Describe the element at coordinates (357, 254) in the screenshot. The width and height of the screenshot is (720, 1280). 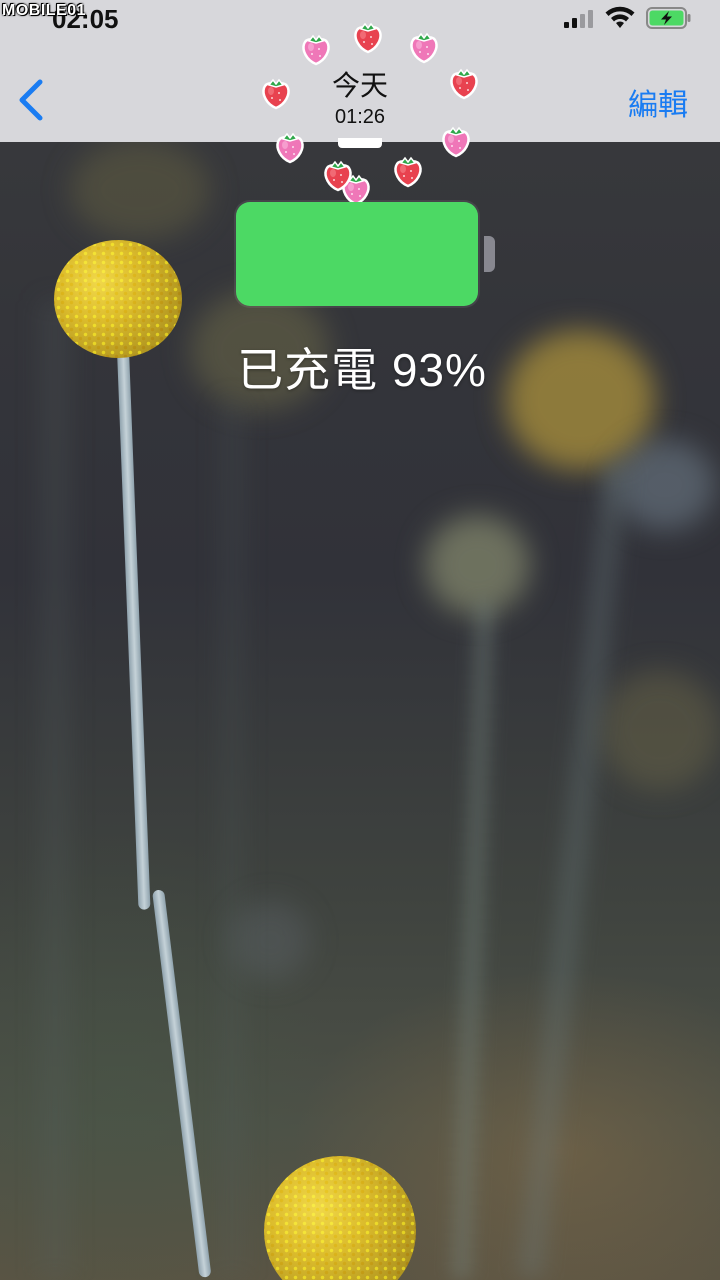
I see `charging-battery-indicator` at that location.